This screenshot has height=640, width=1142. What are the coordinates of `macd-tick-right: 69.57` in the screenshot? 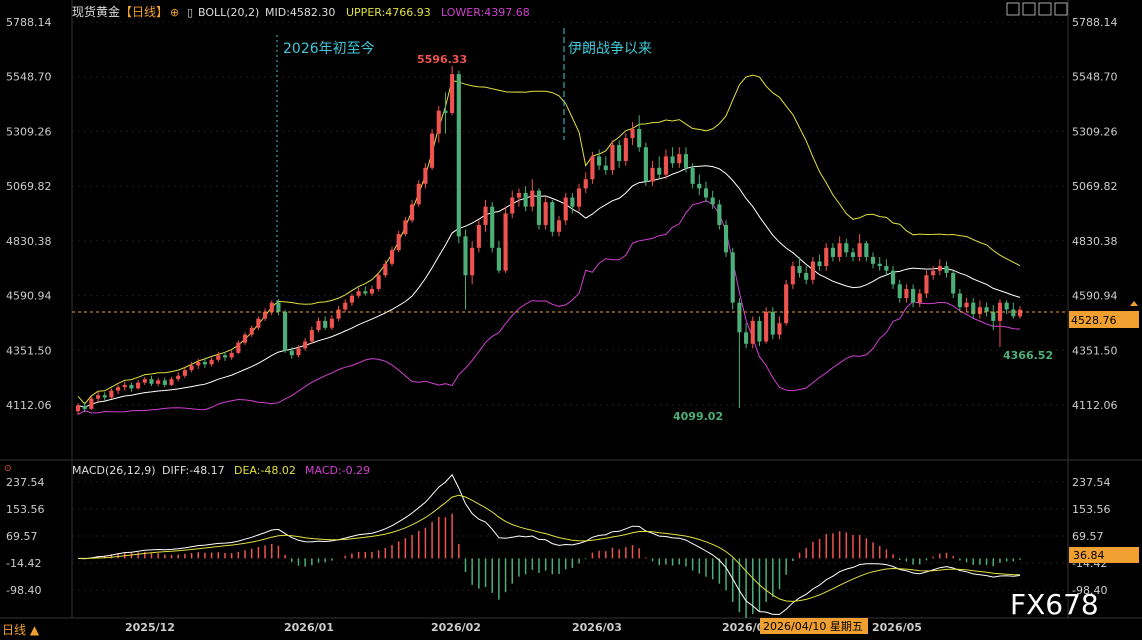 It's located at (1088, 536).